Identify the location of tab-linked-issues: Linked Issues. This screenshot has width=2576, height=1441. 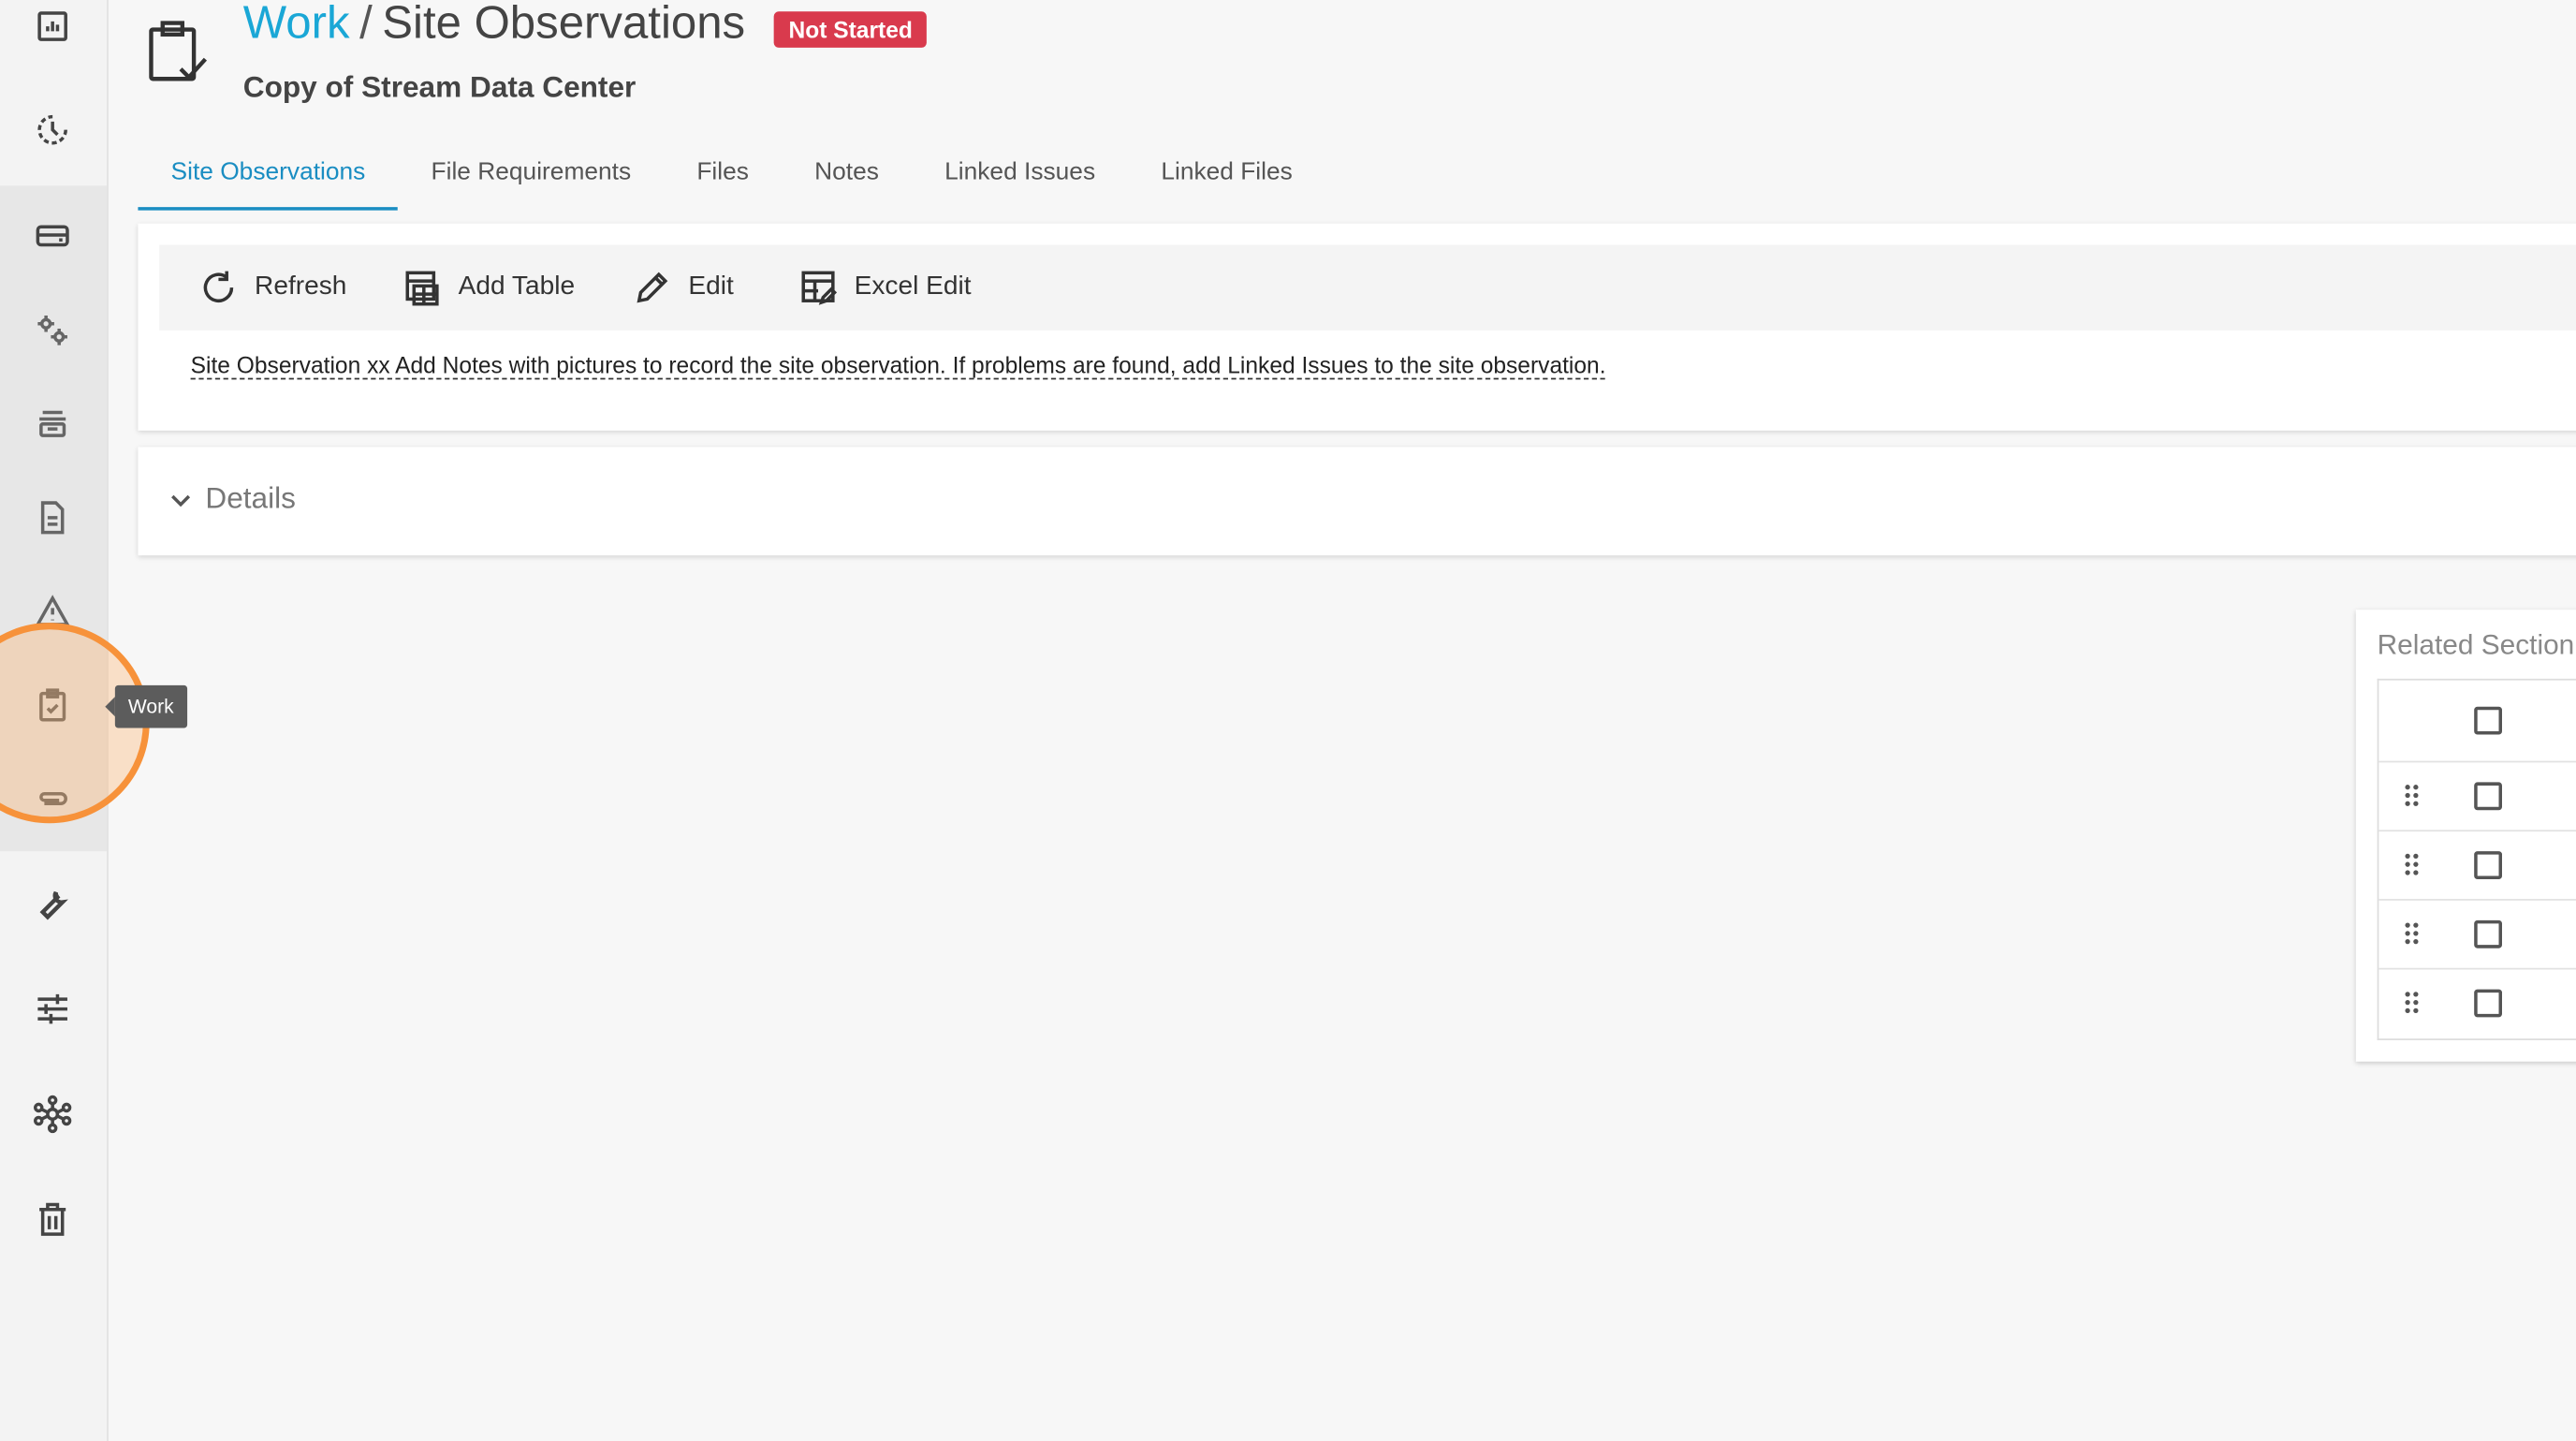
(1020, 175).